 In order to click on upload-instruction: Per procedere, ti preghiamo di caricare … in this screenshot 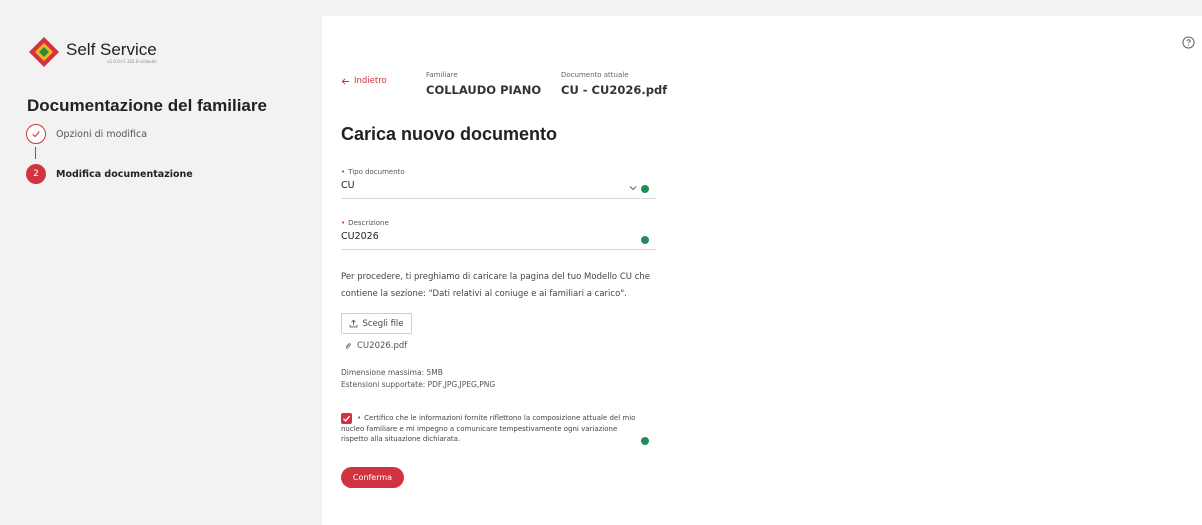, I will do `click(495, 285)`.